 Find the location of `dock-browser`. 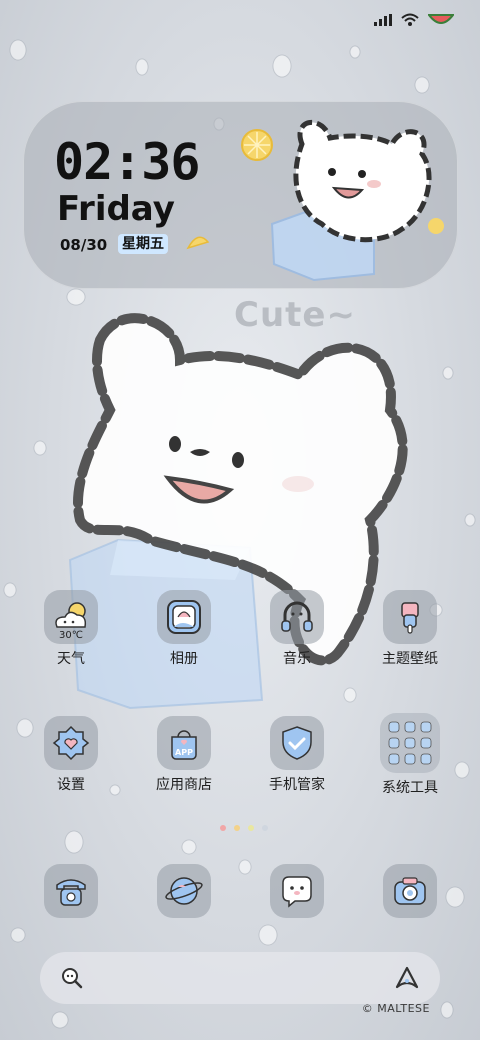

dock-browser is located at coordinates (184, 891).